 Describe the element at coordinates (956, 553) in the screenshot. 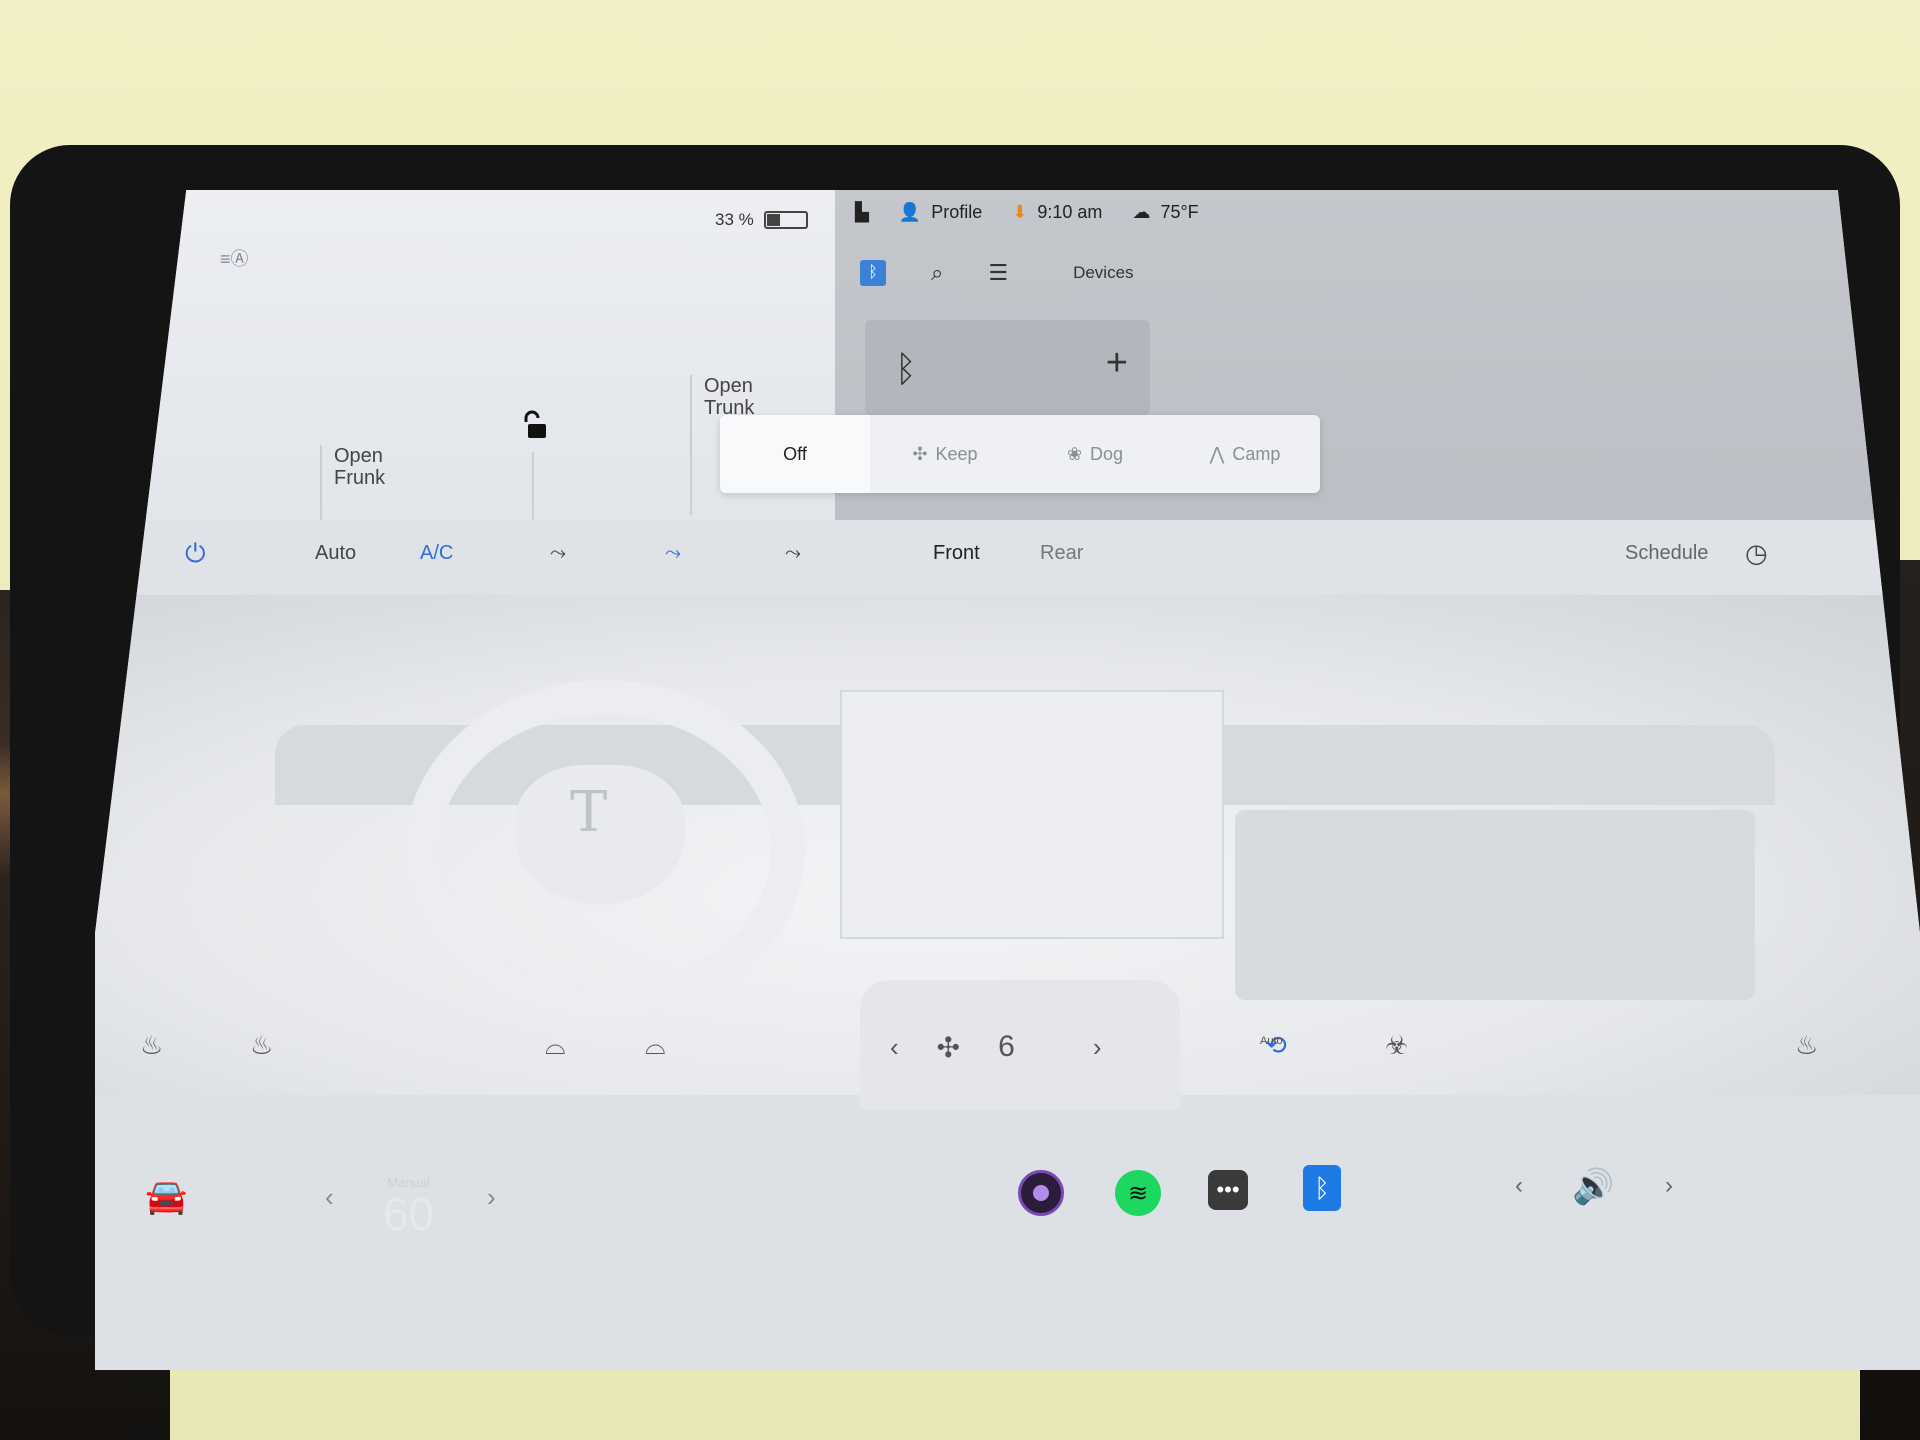

I see `front-tab: Front` at that location.